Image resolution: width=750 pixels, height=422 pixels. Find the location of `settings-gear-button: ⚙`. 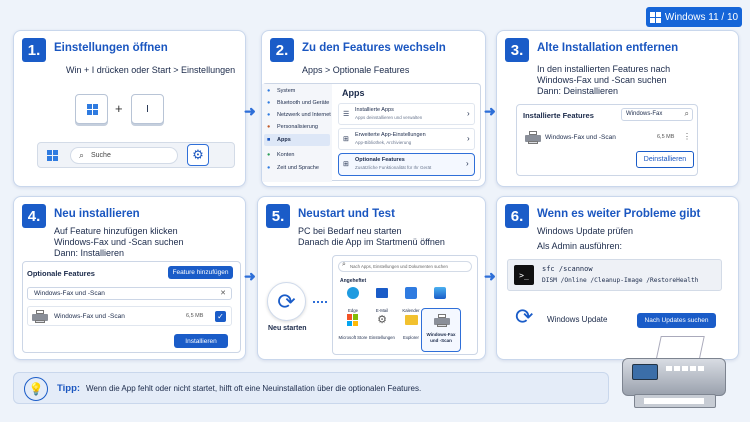

settings-gear-button: ⚙ is located at coordinates (198, 155).